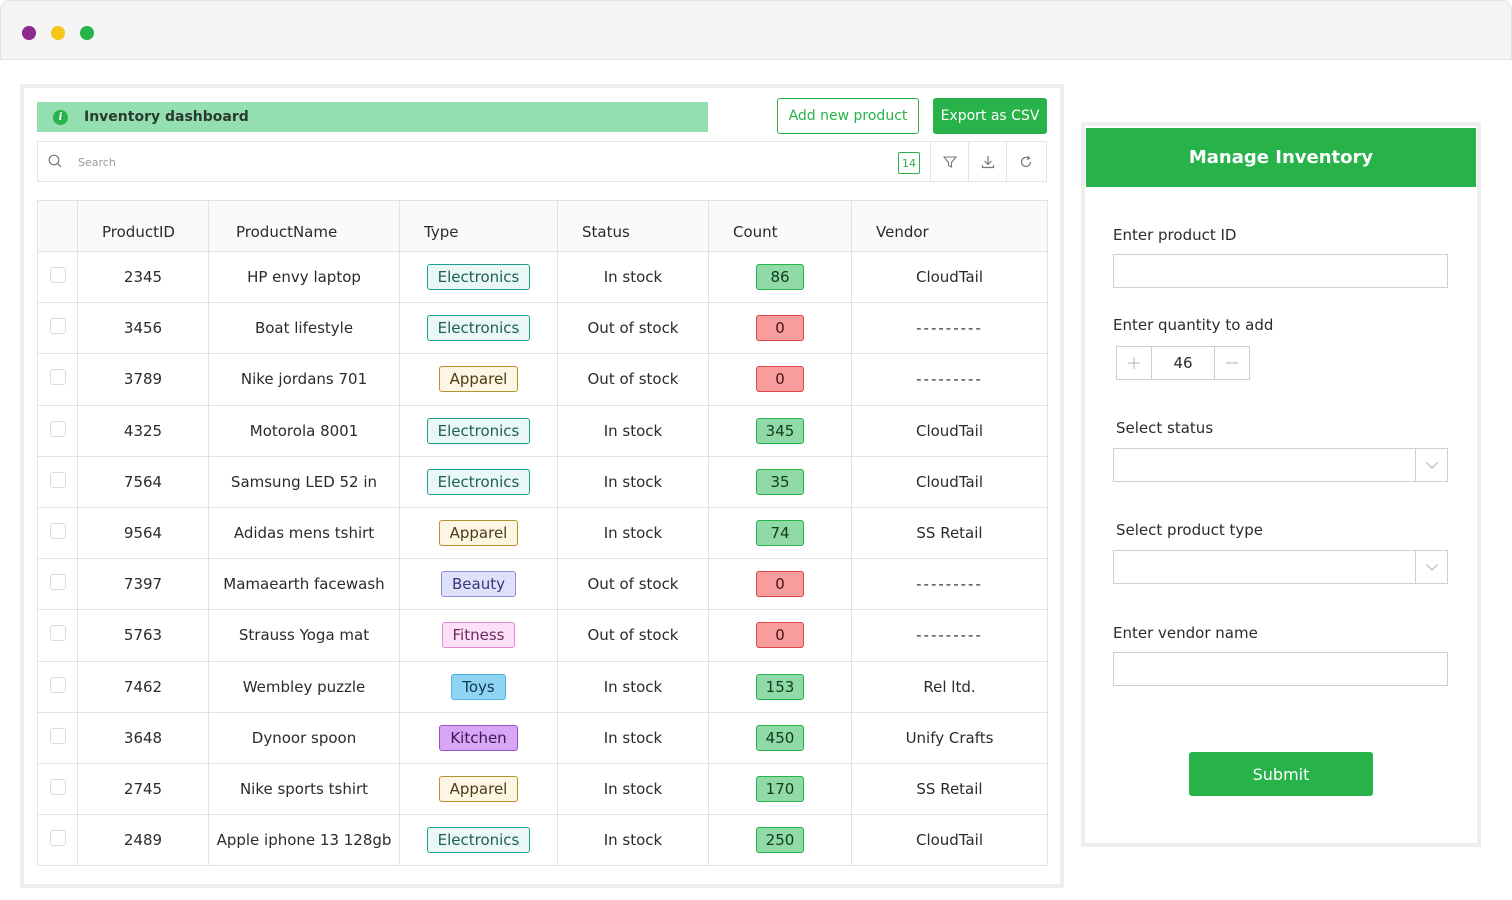  I want to click on type-tag: Beauty, so click(478, 584).